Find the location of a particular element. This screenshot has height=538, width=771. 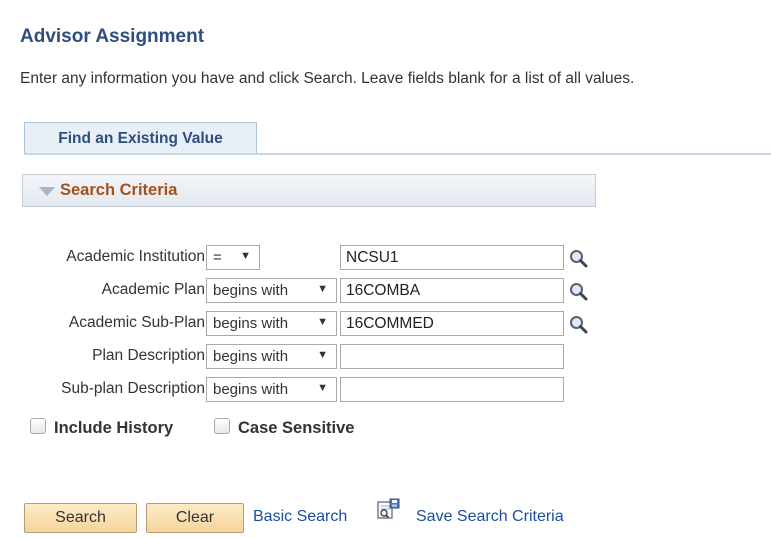

page-title: Advisor Assignment is located at coordinates (112, 36).